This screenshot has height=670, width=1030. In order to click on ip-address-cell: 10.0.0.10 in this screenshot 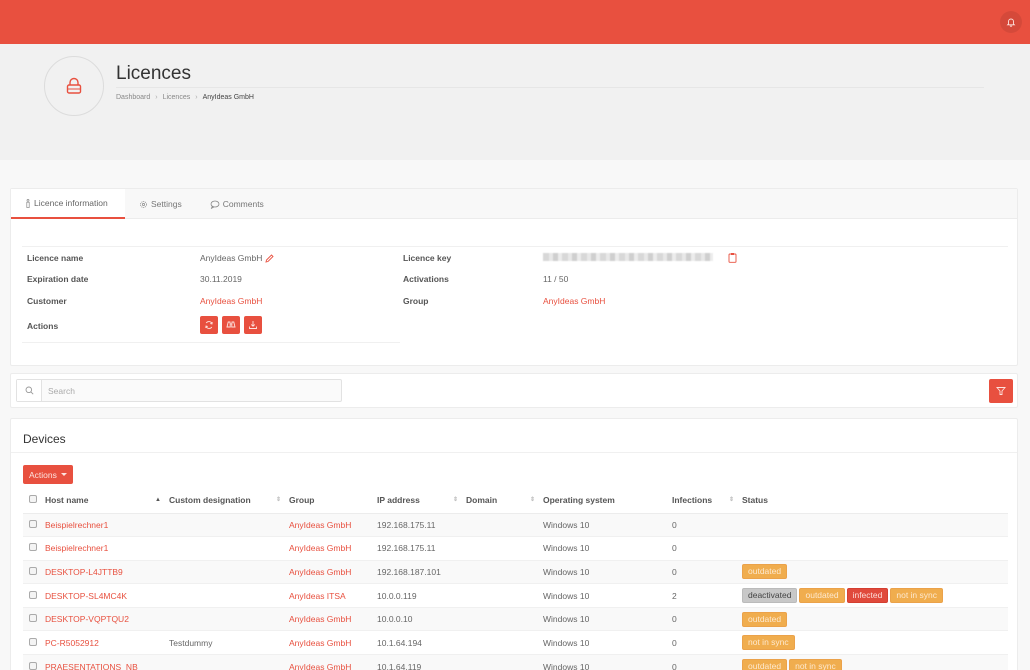, I will do `click(421, 618)`.